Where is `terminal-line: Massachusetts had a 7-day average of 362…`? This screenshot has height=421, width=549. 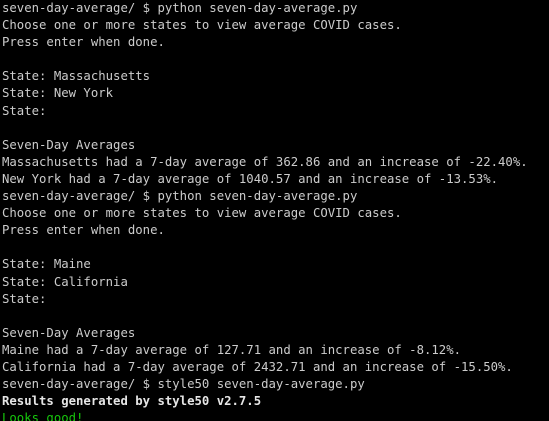
terminal-line: Massachusetts had a 7-day average of 362… is located at coordinates (265, 161).